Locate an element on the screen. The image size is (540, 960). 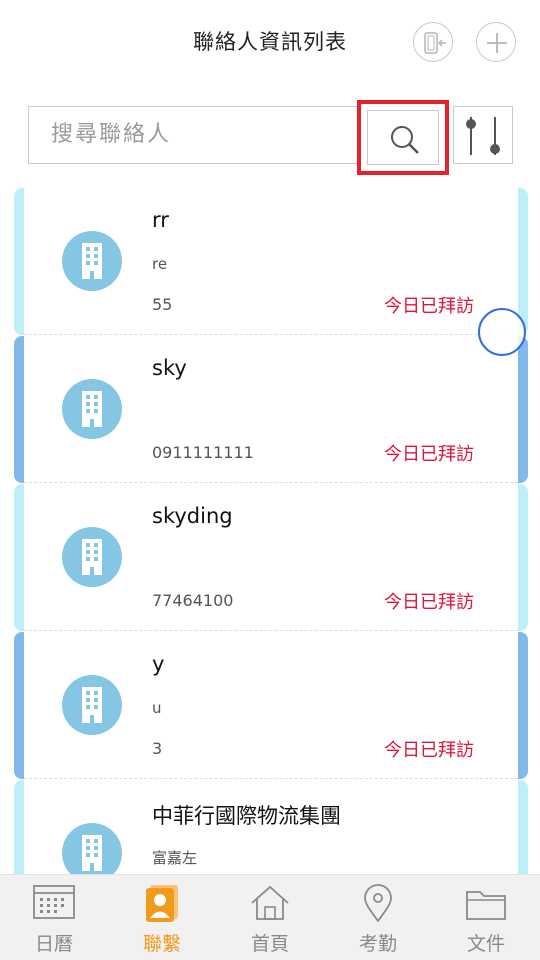
folder-icon is located at coordinates (486, 905).